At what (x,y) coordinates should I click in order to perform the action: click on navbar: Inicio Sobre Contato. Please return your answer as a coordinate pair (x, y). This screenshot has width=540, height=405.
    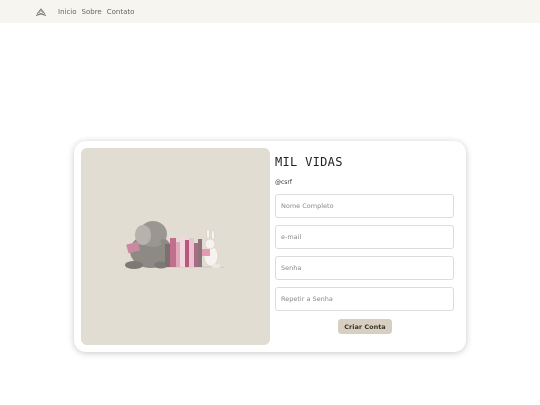
    Looking at the image, I should click on (270, 11).